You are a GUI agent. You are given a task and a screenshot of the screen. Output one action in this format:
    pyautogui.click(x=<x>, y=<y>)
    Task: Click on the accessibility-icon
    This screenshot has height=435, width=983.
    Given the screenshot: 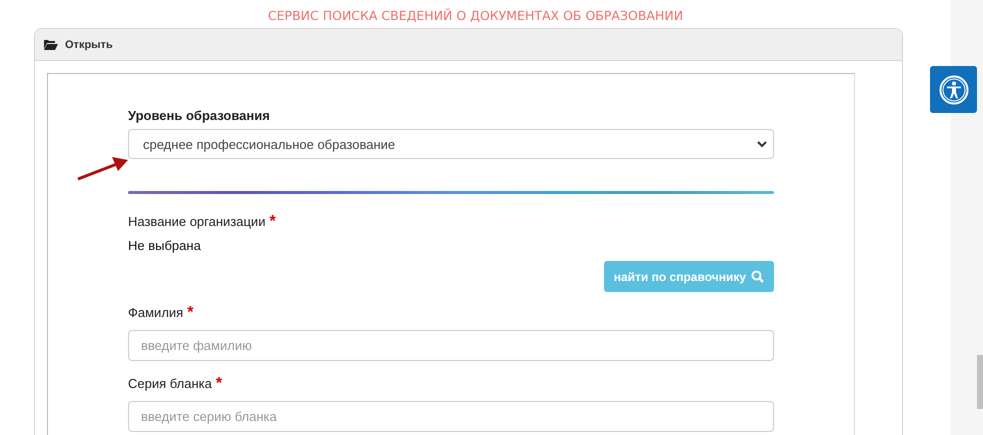 What is the action you would take?
    pyautogui.click(x=953, y=89)
    